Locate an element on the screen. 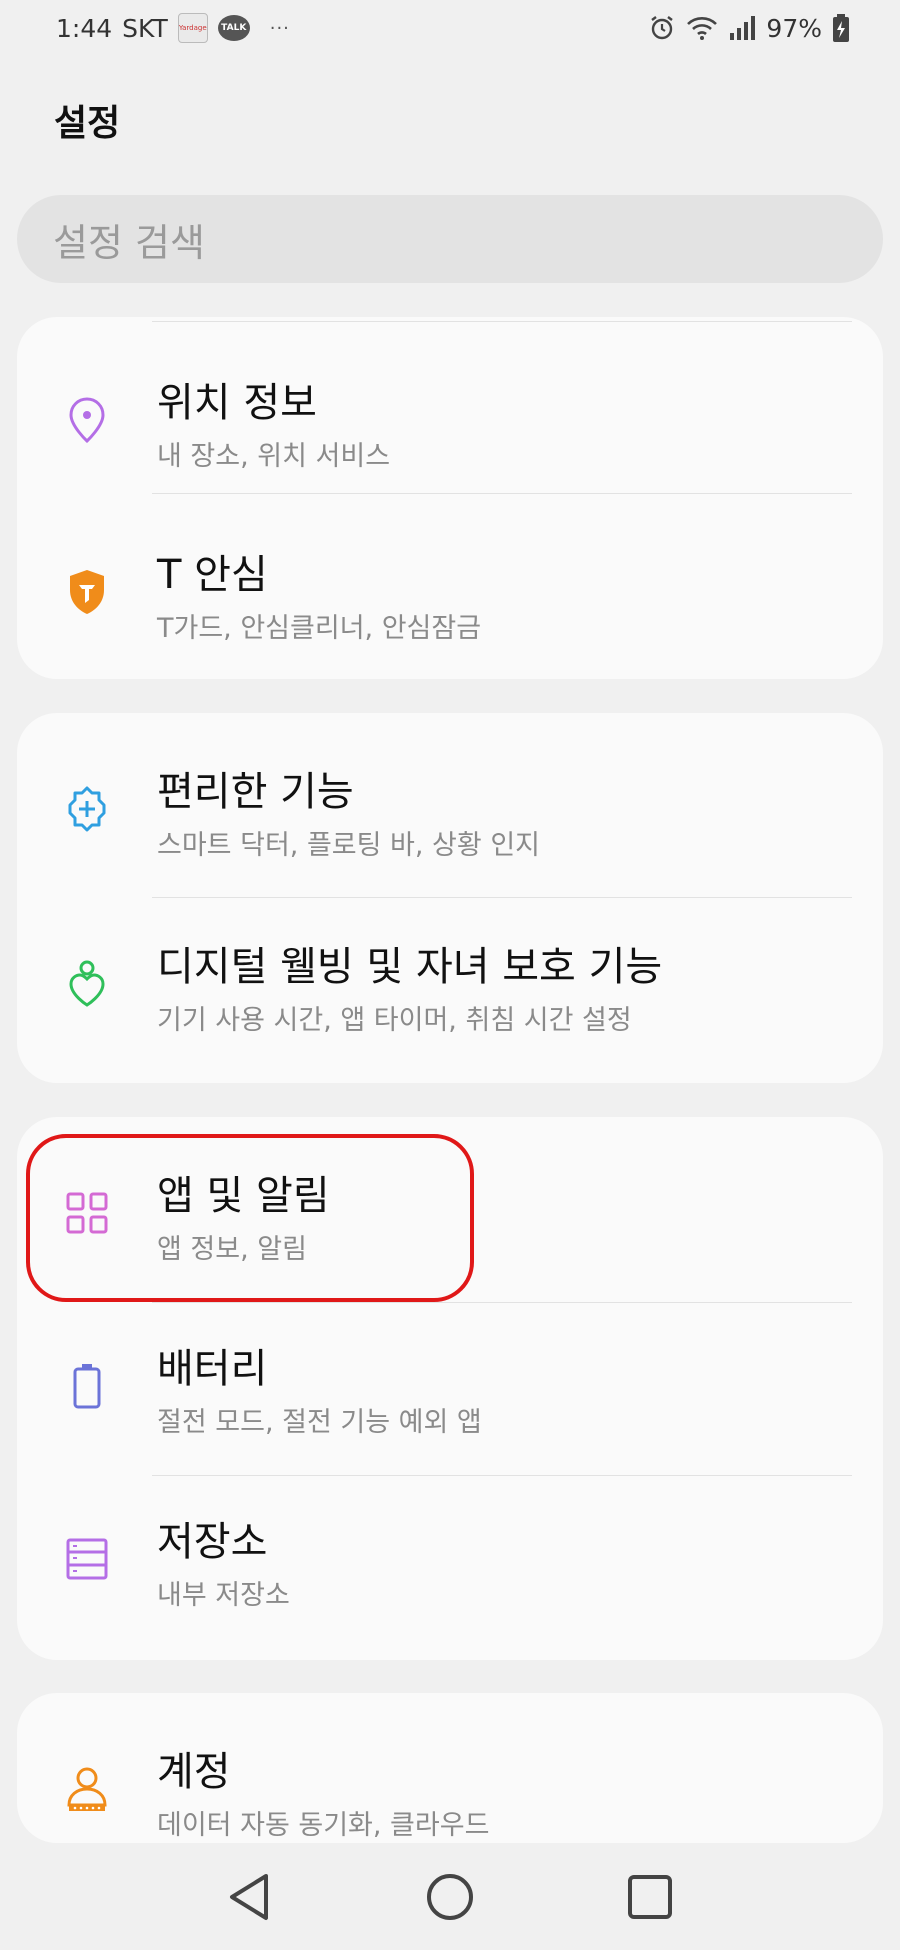 The width and height of the screenshot is (900, 1950). storage-icon is located at coordinates (87, 1559).